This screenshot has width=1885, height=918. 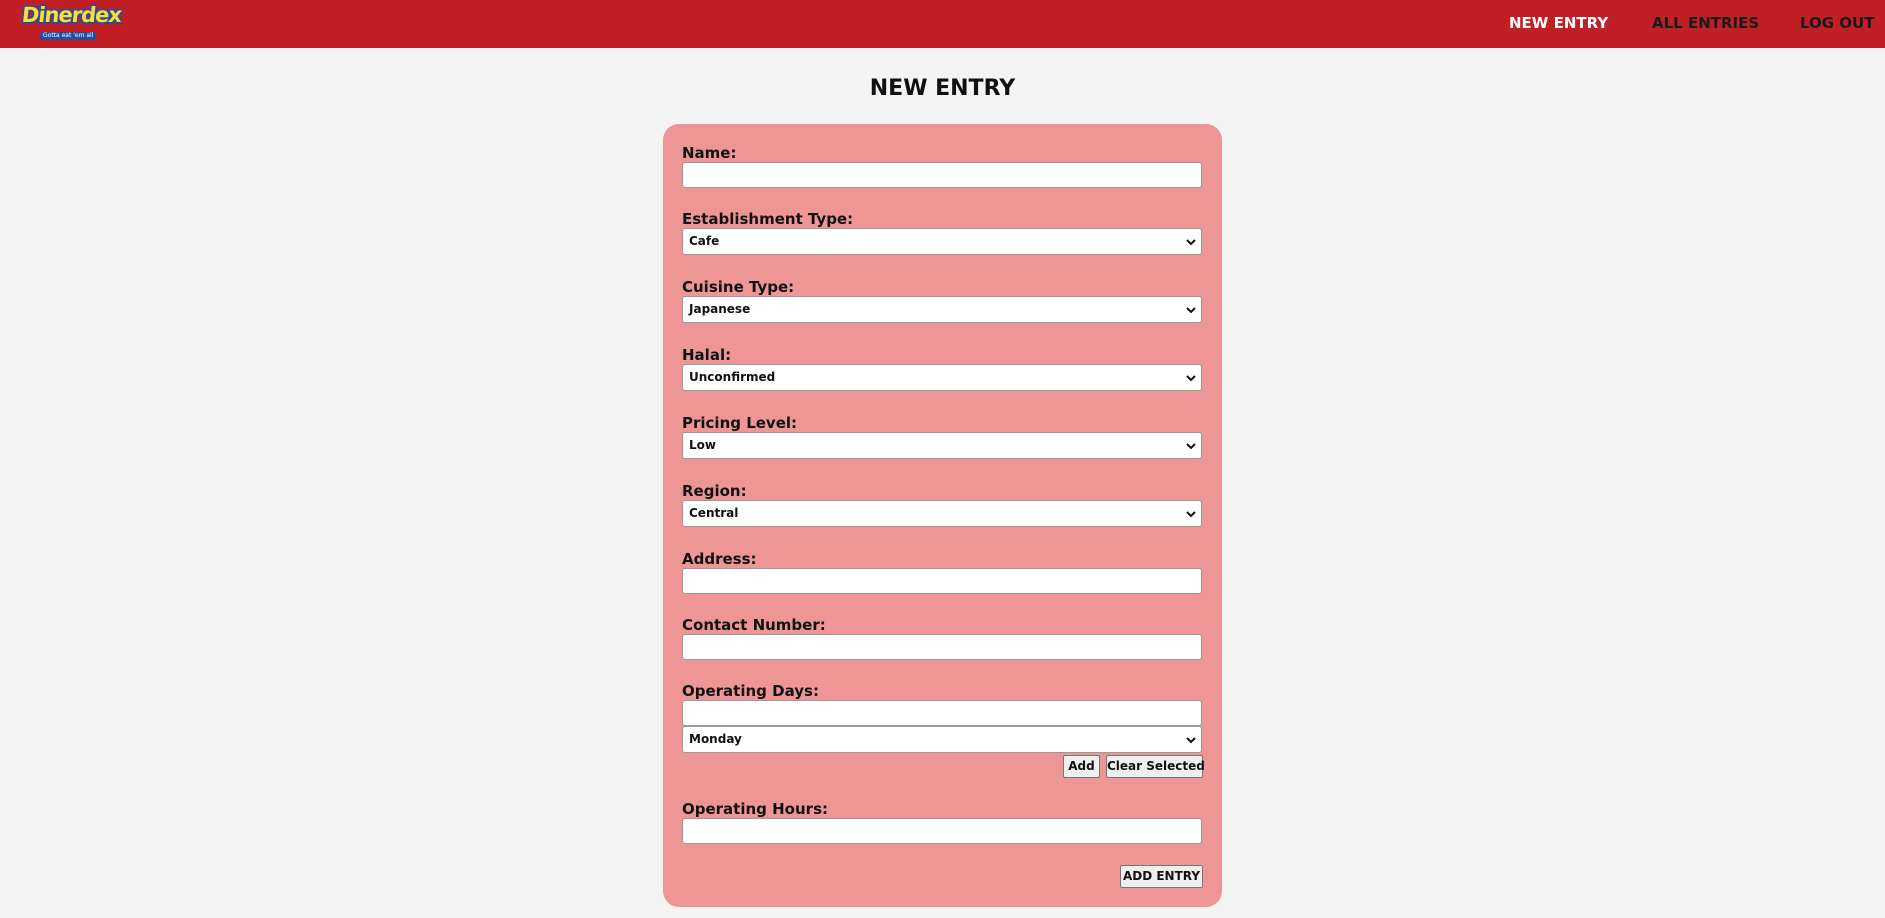 I want to click on cuisine-type-value: Japanese, so click(x=720, y=309).